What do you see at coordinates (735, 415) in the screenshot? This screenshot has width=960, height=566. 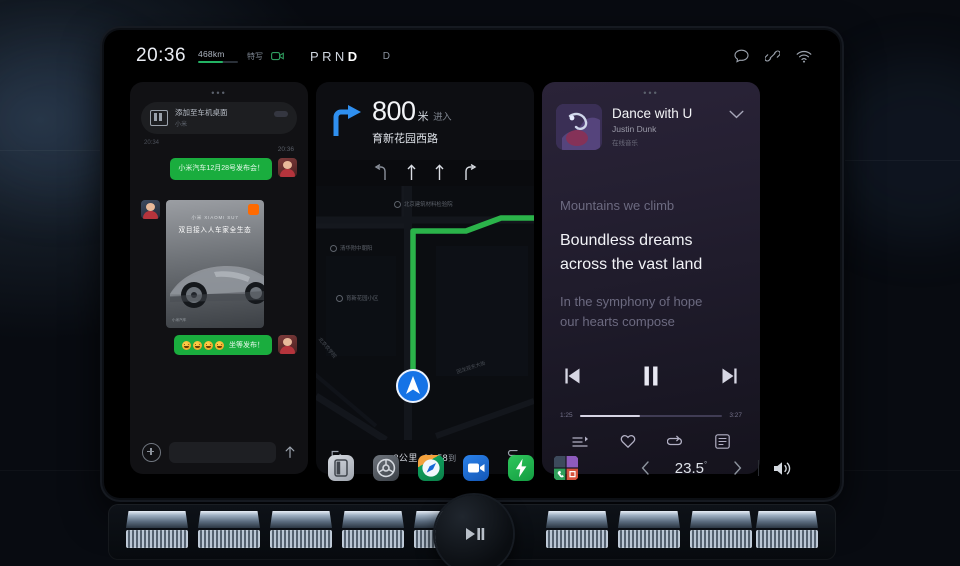 I see `total-time: 3:27` at bounding box center [735, 415].